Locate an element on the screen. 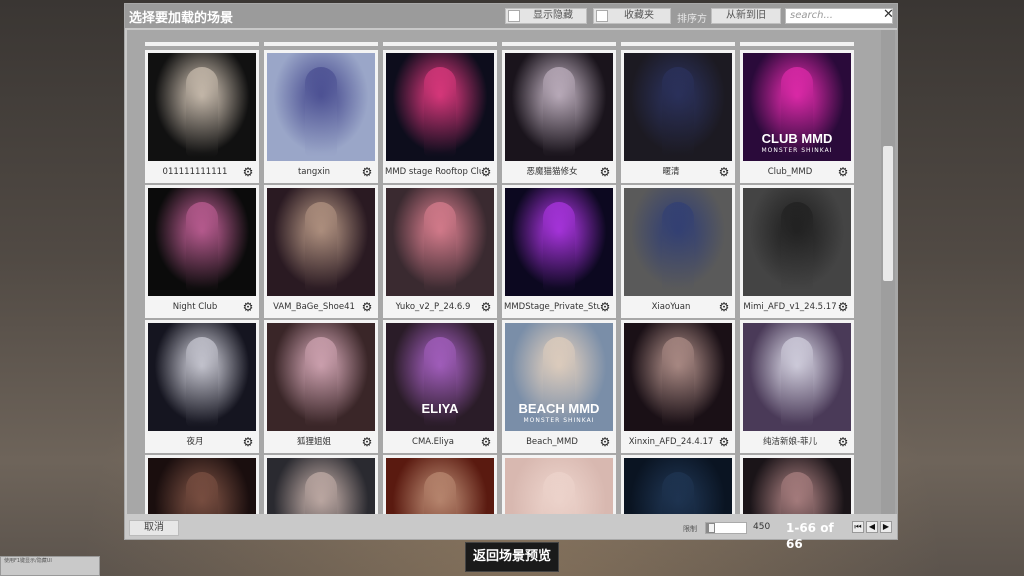 The height and width of the screenshot is (576, 1024). next-page-icon: ▶ is located at coordinates (886, 527).